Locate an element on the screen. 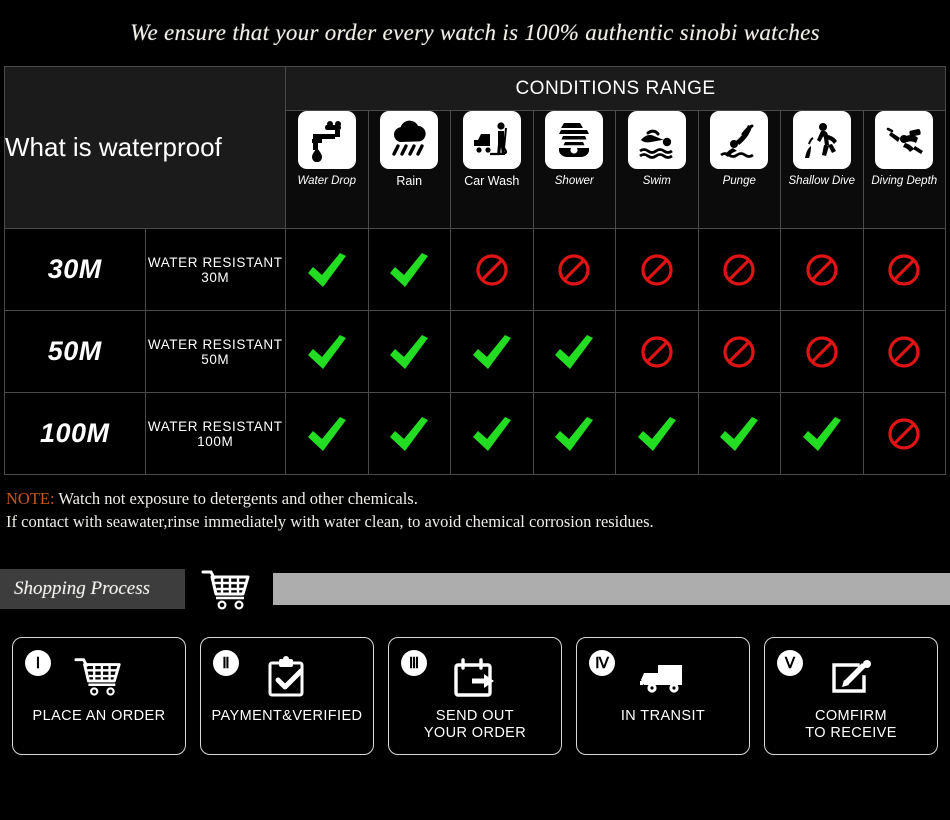 This screenshot has width=950, height=820. step-label: PLACE AN ORDER is located at coordinates (99, 716).